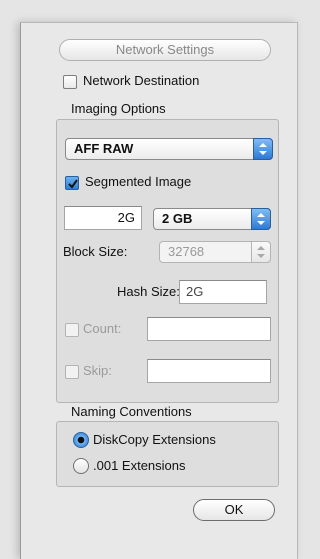 The width and height of the screenshot is (320, 559). What do you see at coordinates (95, 251) in the screenshot?
I see `block-size-label: Block Size:` at bounding box center [95, 251].